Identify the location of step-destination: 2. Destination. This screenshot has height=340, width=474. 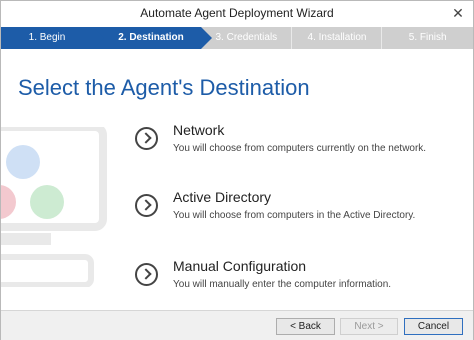
(152, 38).